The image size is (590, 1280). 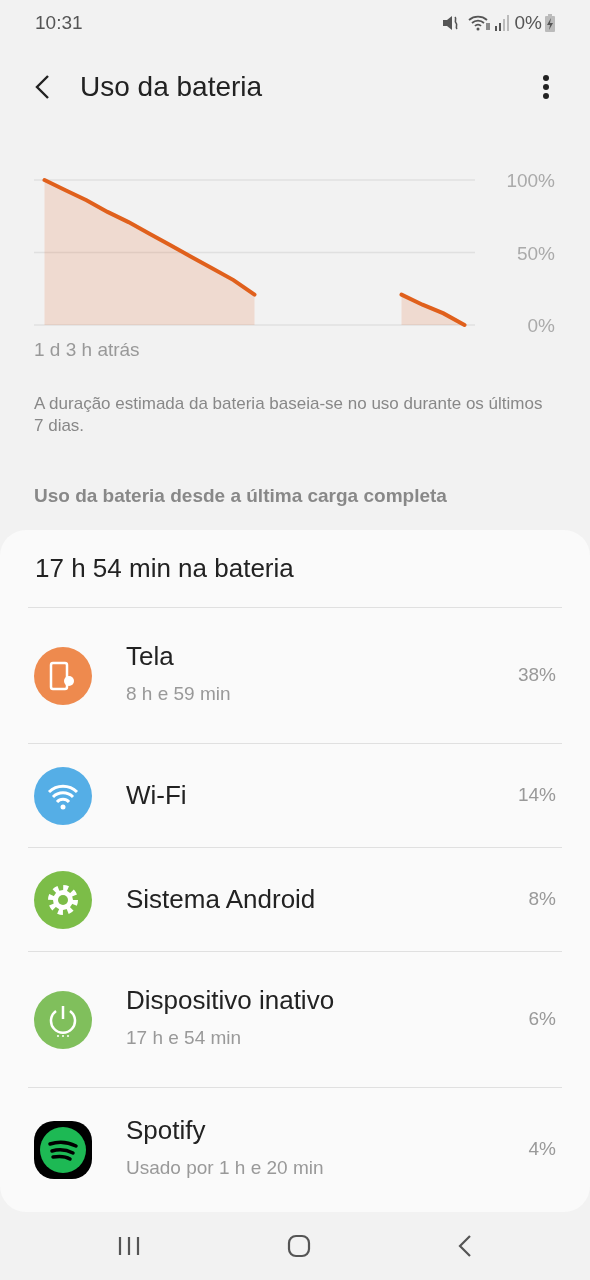 I want to click on usage-time: 8 h e 59 min, so click(x=178, y=693).